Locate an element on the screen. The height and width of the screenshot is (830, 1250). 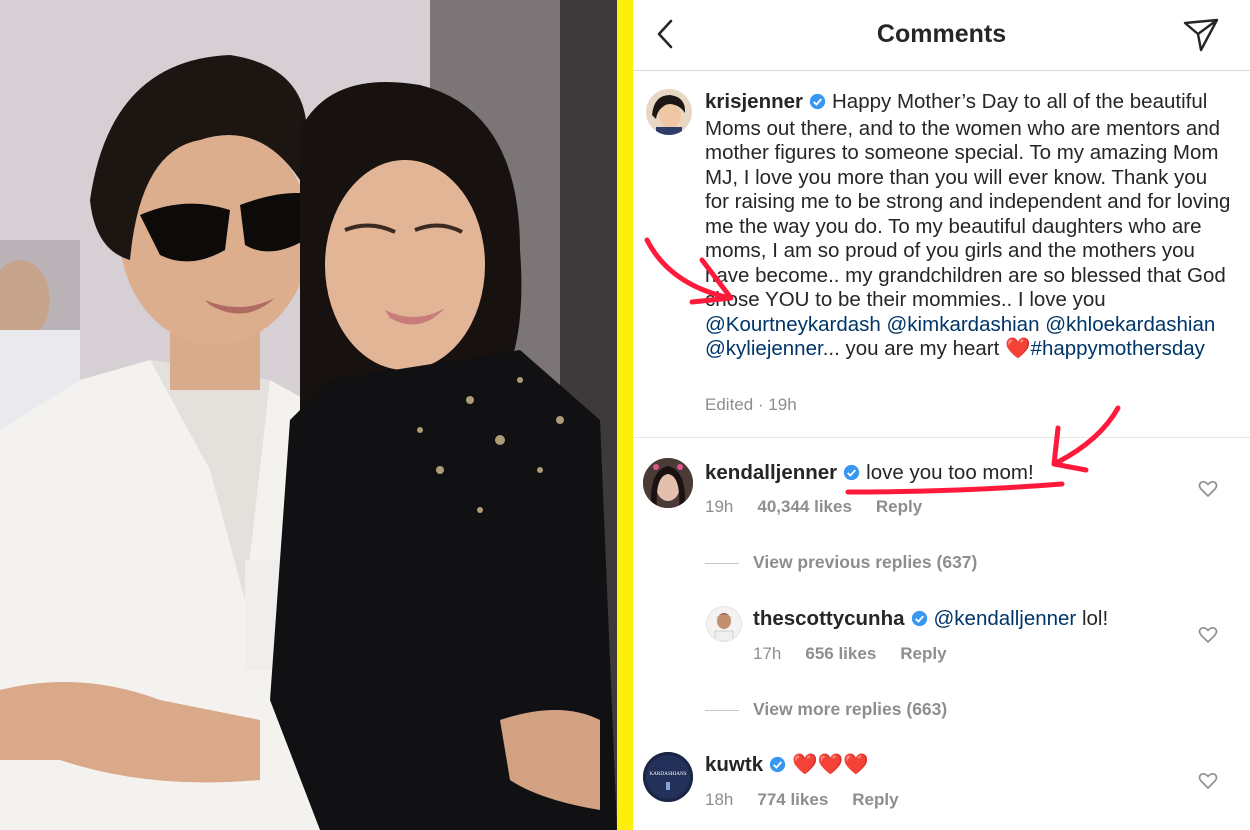
avatar-krisjenner is located at coordinates (669, 112).